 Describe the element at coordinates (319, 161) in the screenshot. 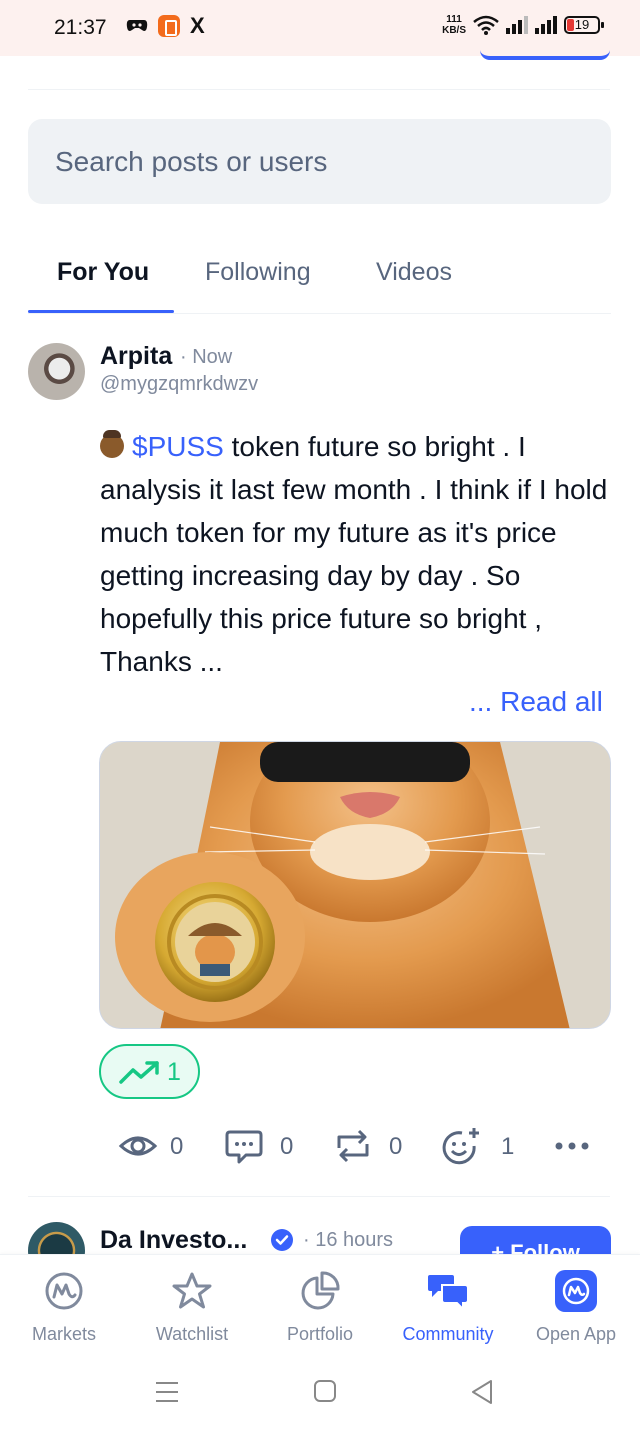

I see `search-input` at that location.